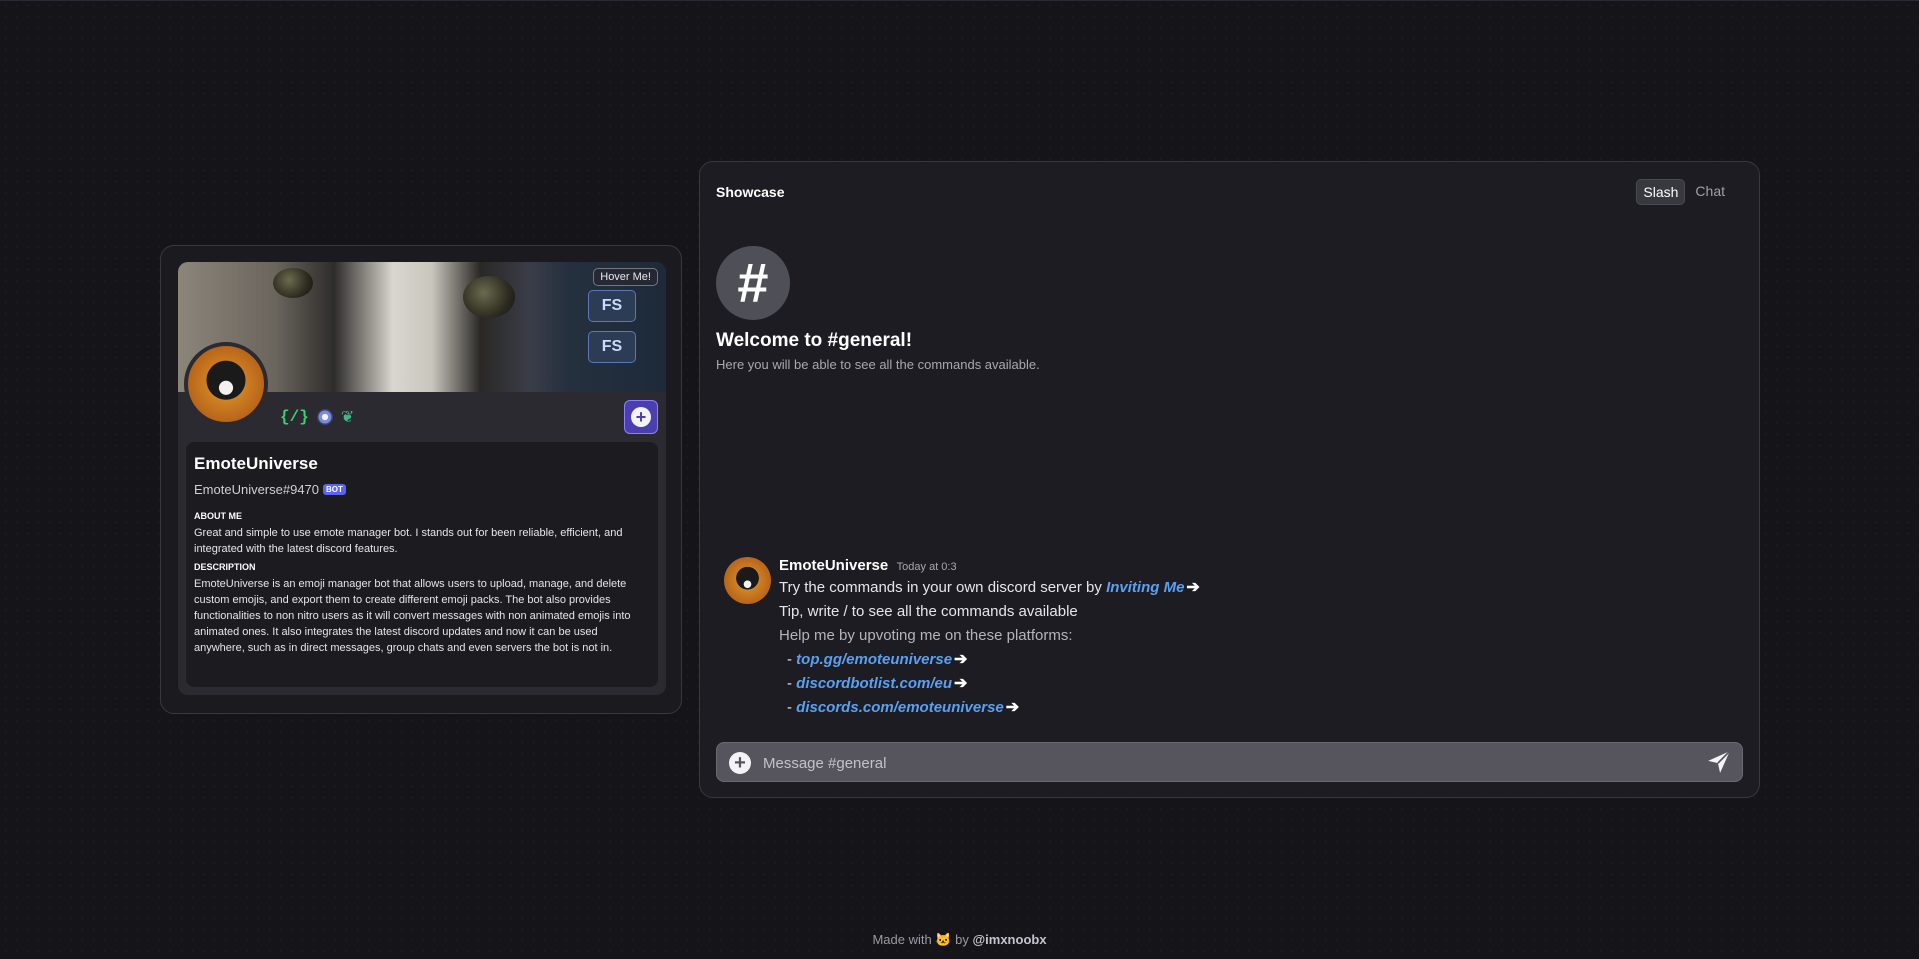 This screenshot has width=1919, height=959. I want to click on top-border, so click(959, 0).